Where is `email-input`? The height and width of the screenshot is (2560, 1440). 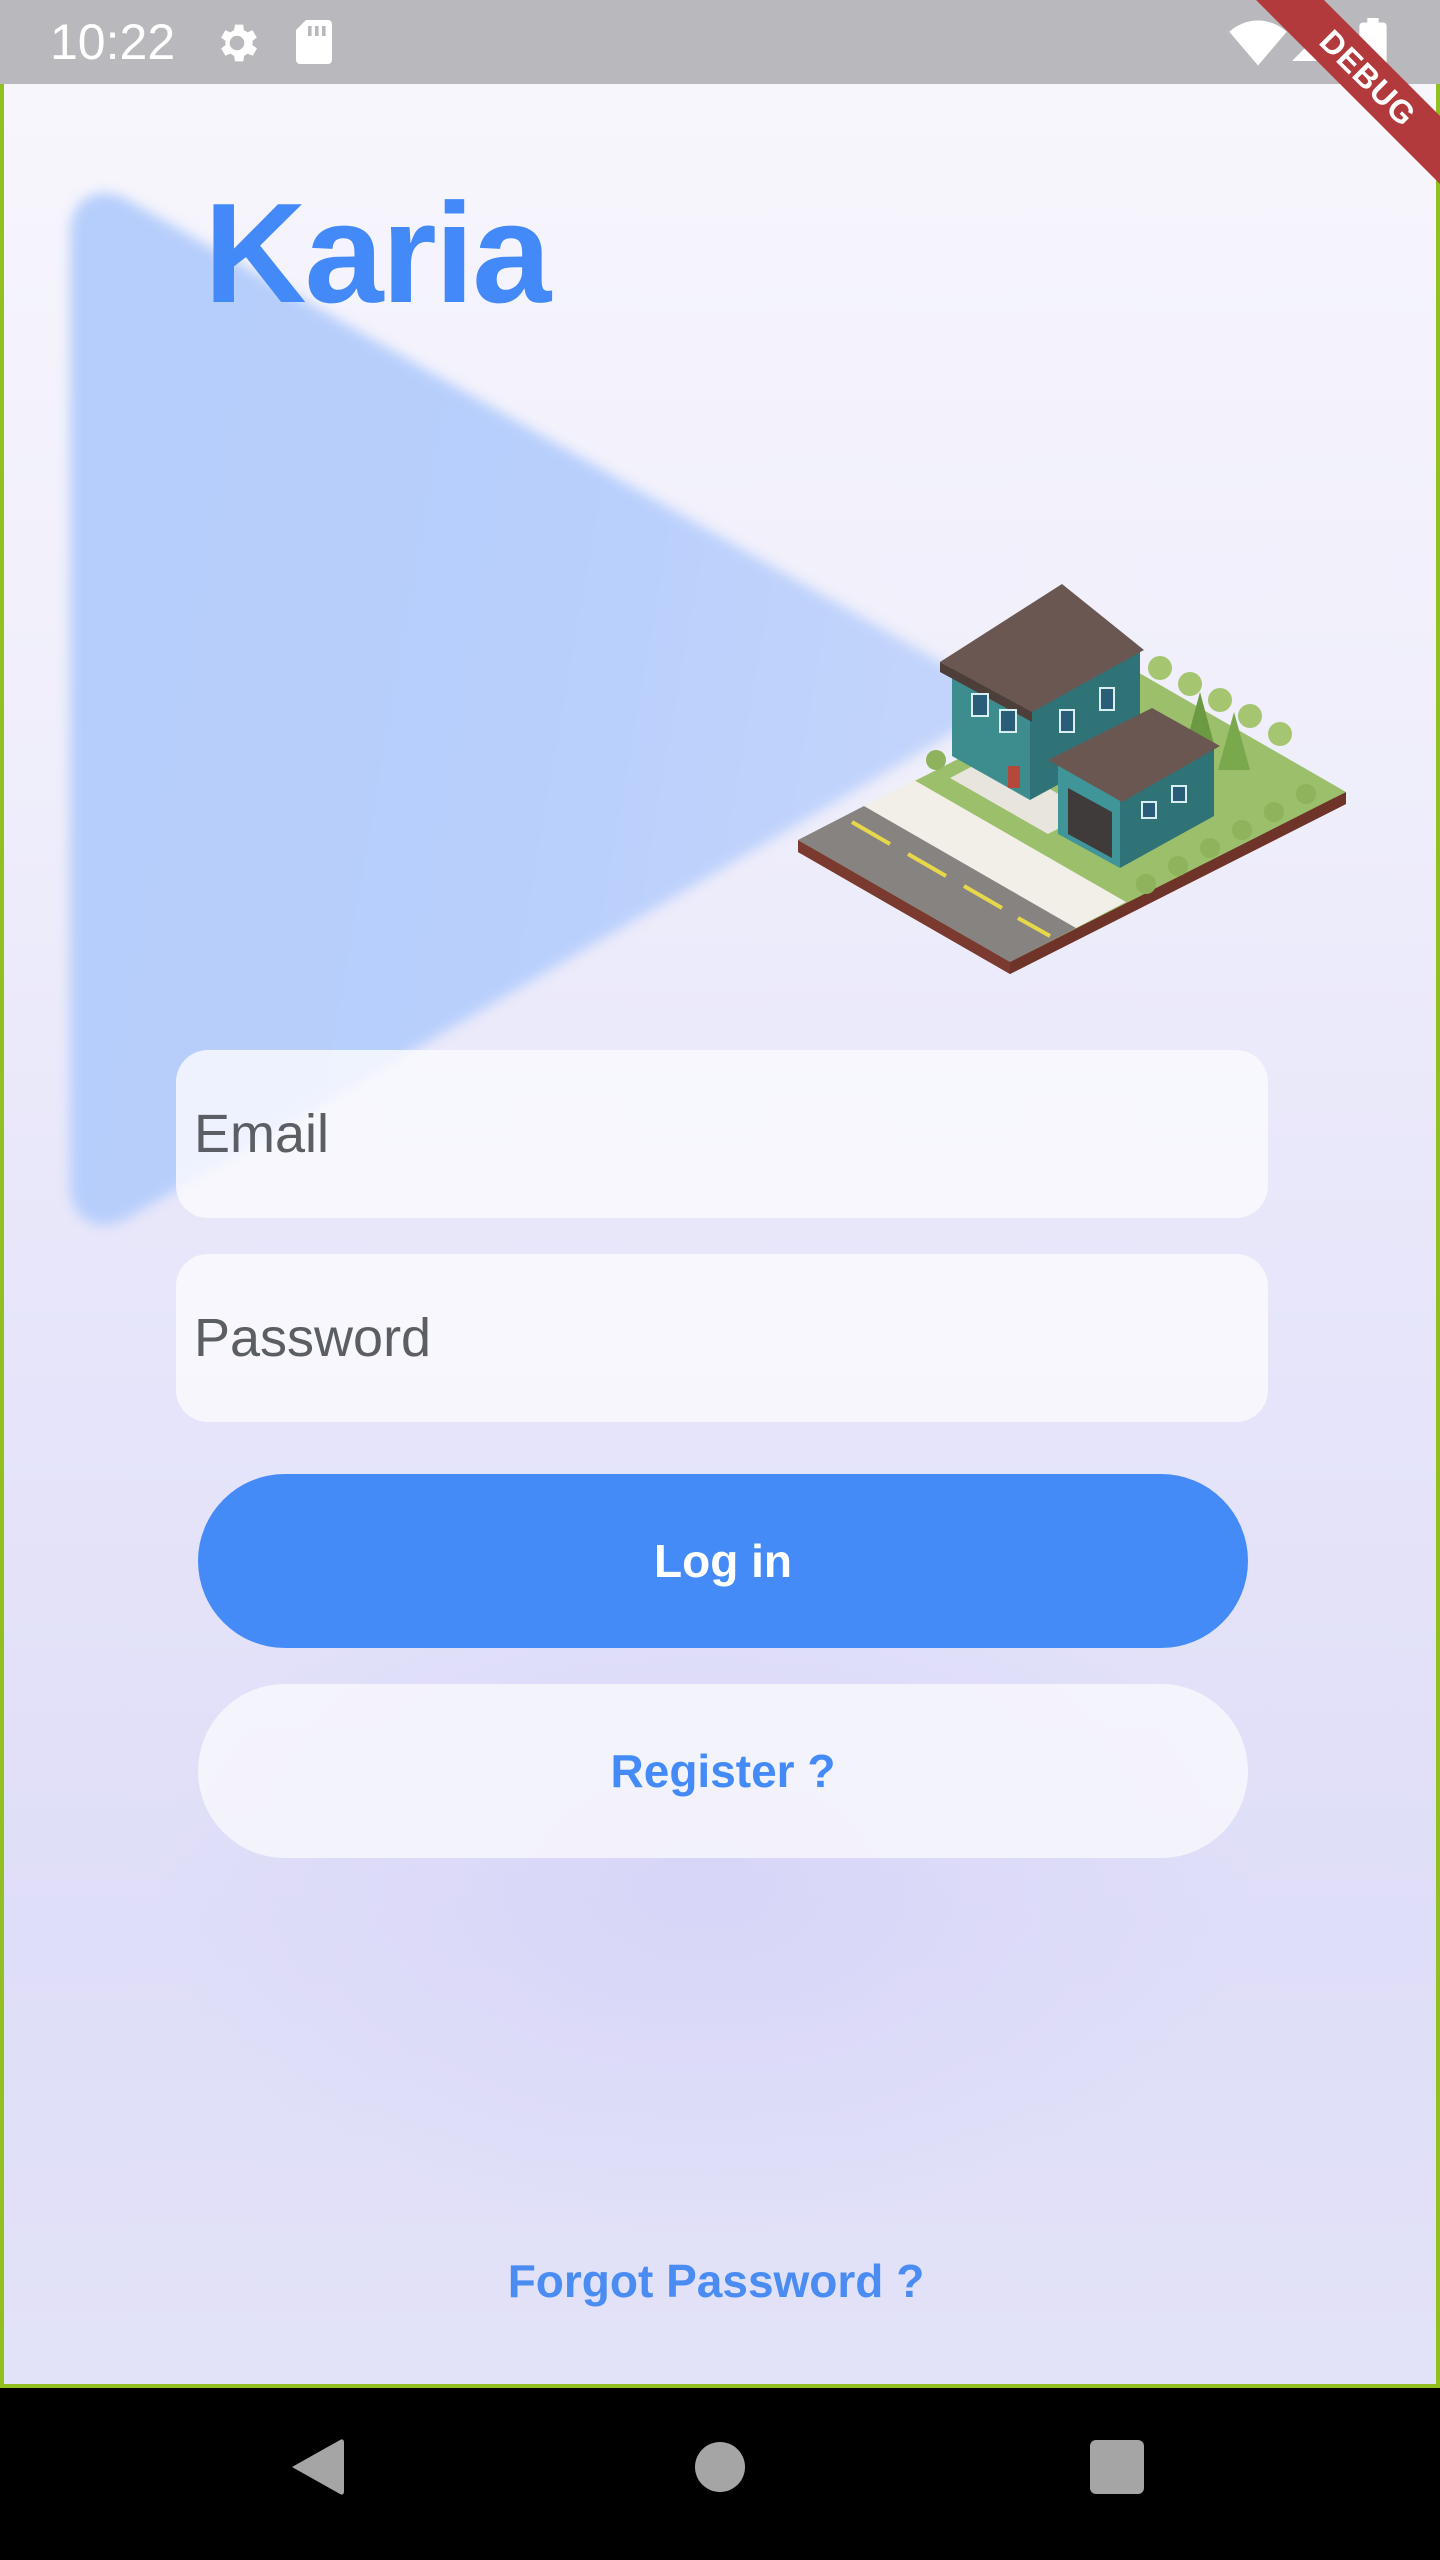 email-input is located at coordinates (722, 1134).